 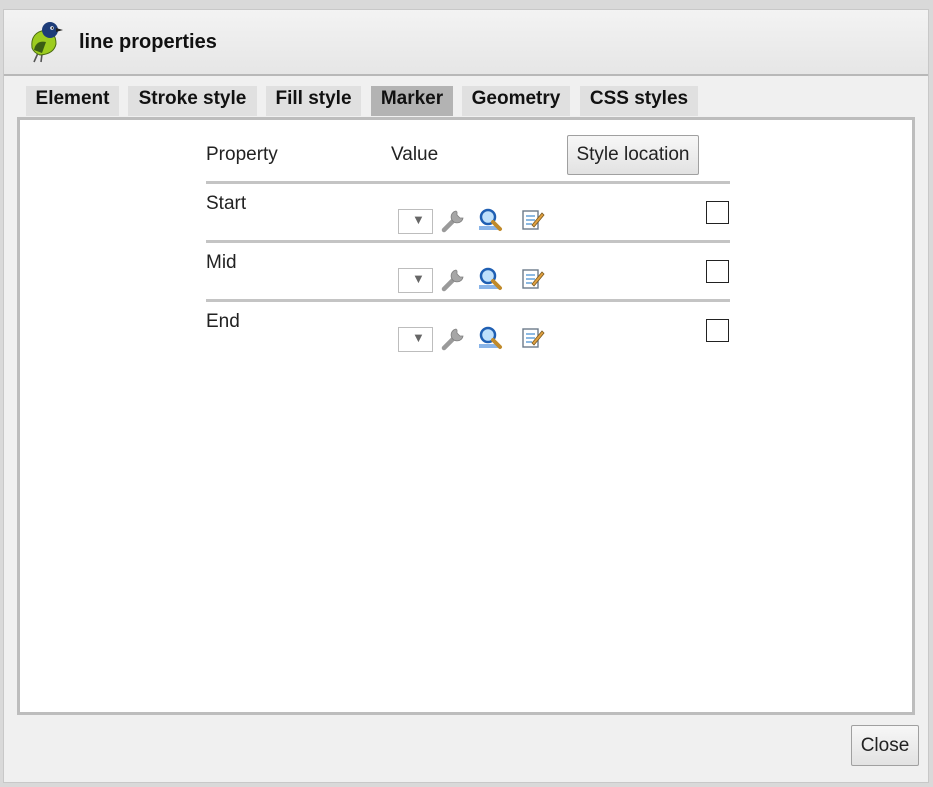 What do you see at coordinates (466, 43) in the screenshot?
I see `dialog-titlebar: line properties` at bounding box center [466, 43].